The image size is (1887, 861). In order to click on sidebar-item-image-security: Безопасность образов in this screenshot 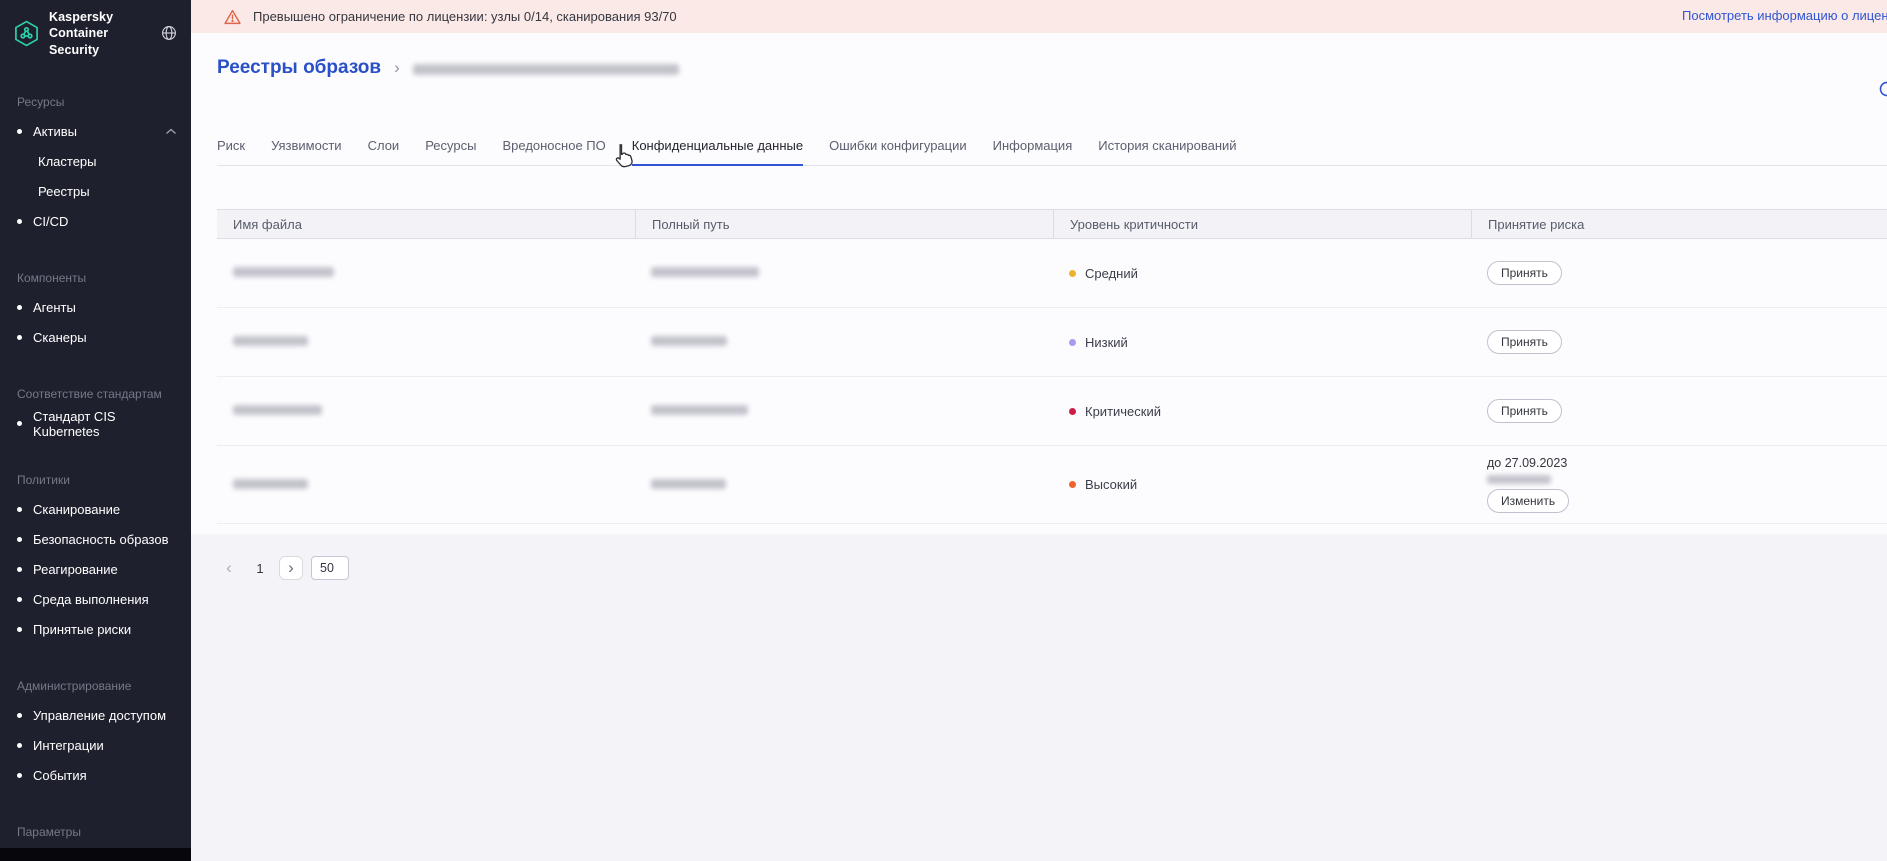, I will do `click(95, 540)`.